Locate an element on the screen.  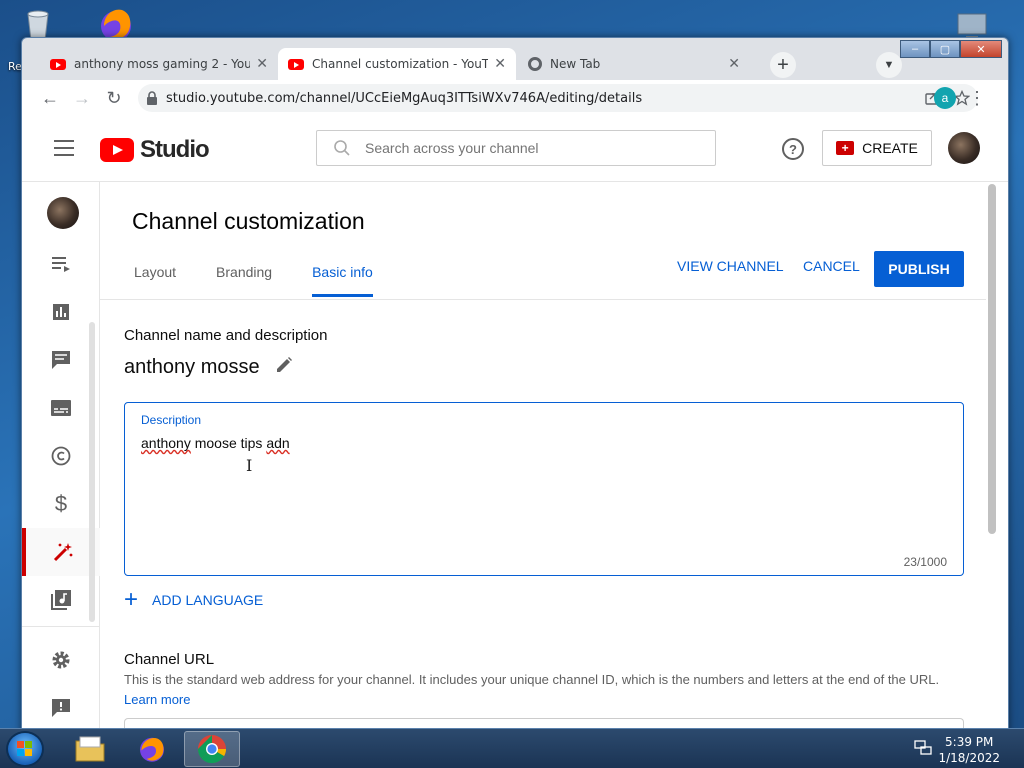
taskbar: 5:39 PM 1/18/2022 is located at coordinates (512, 748).